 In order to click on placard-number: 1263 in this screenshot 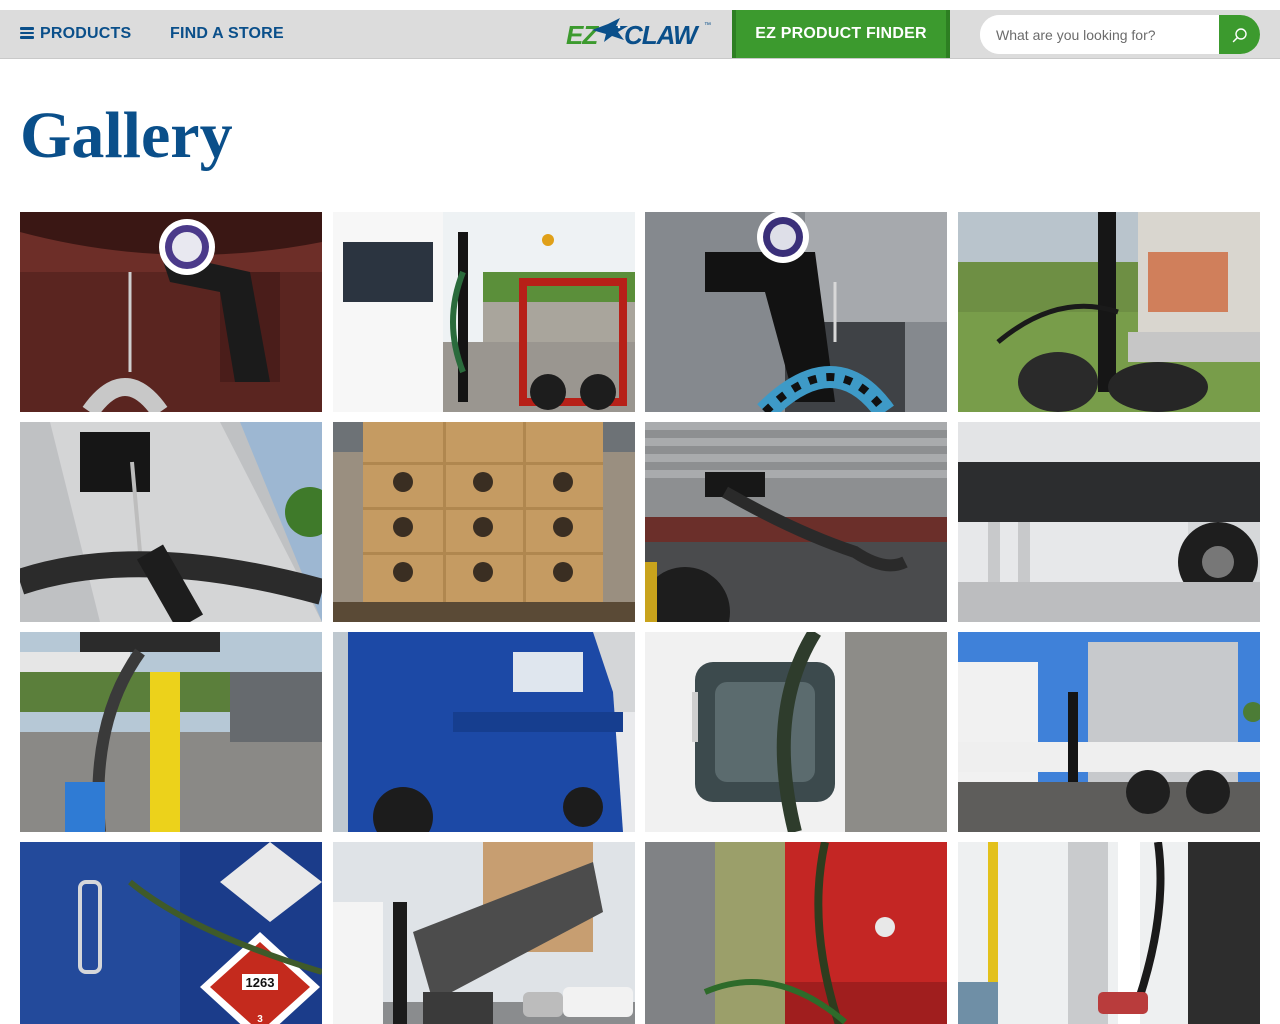, I will do `click(260, 982)`.